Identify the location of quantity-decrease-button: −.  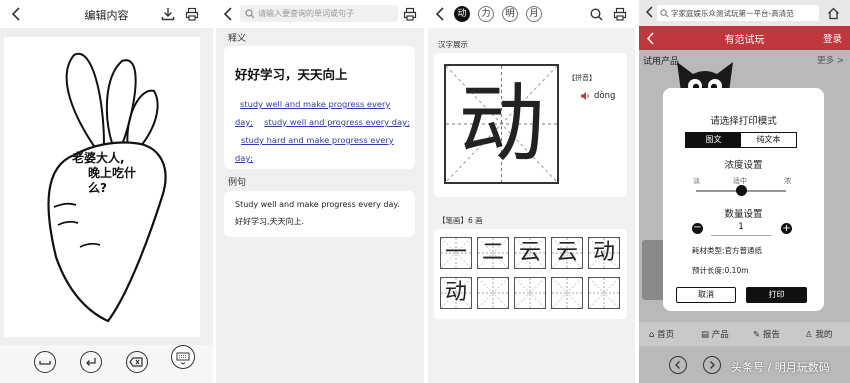
(697, 228).